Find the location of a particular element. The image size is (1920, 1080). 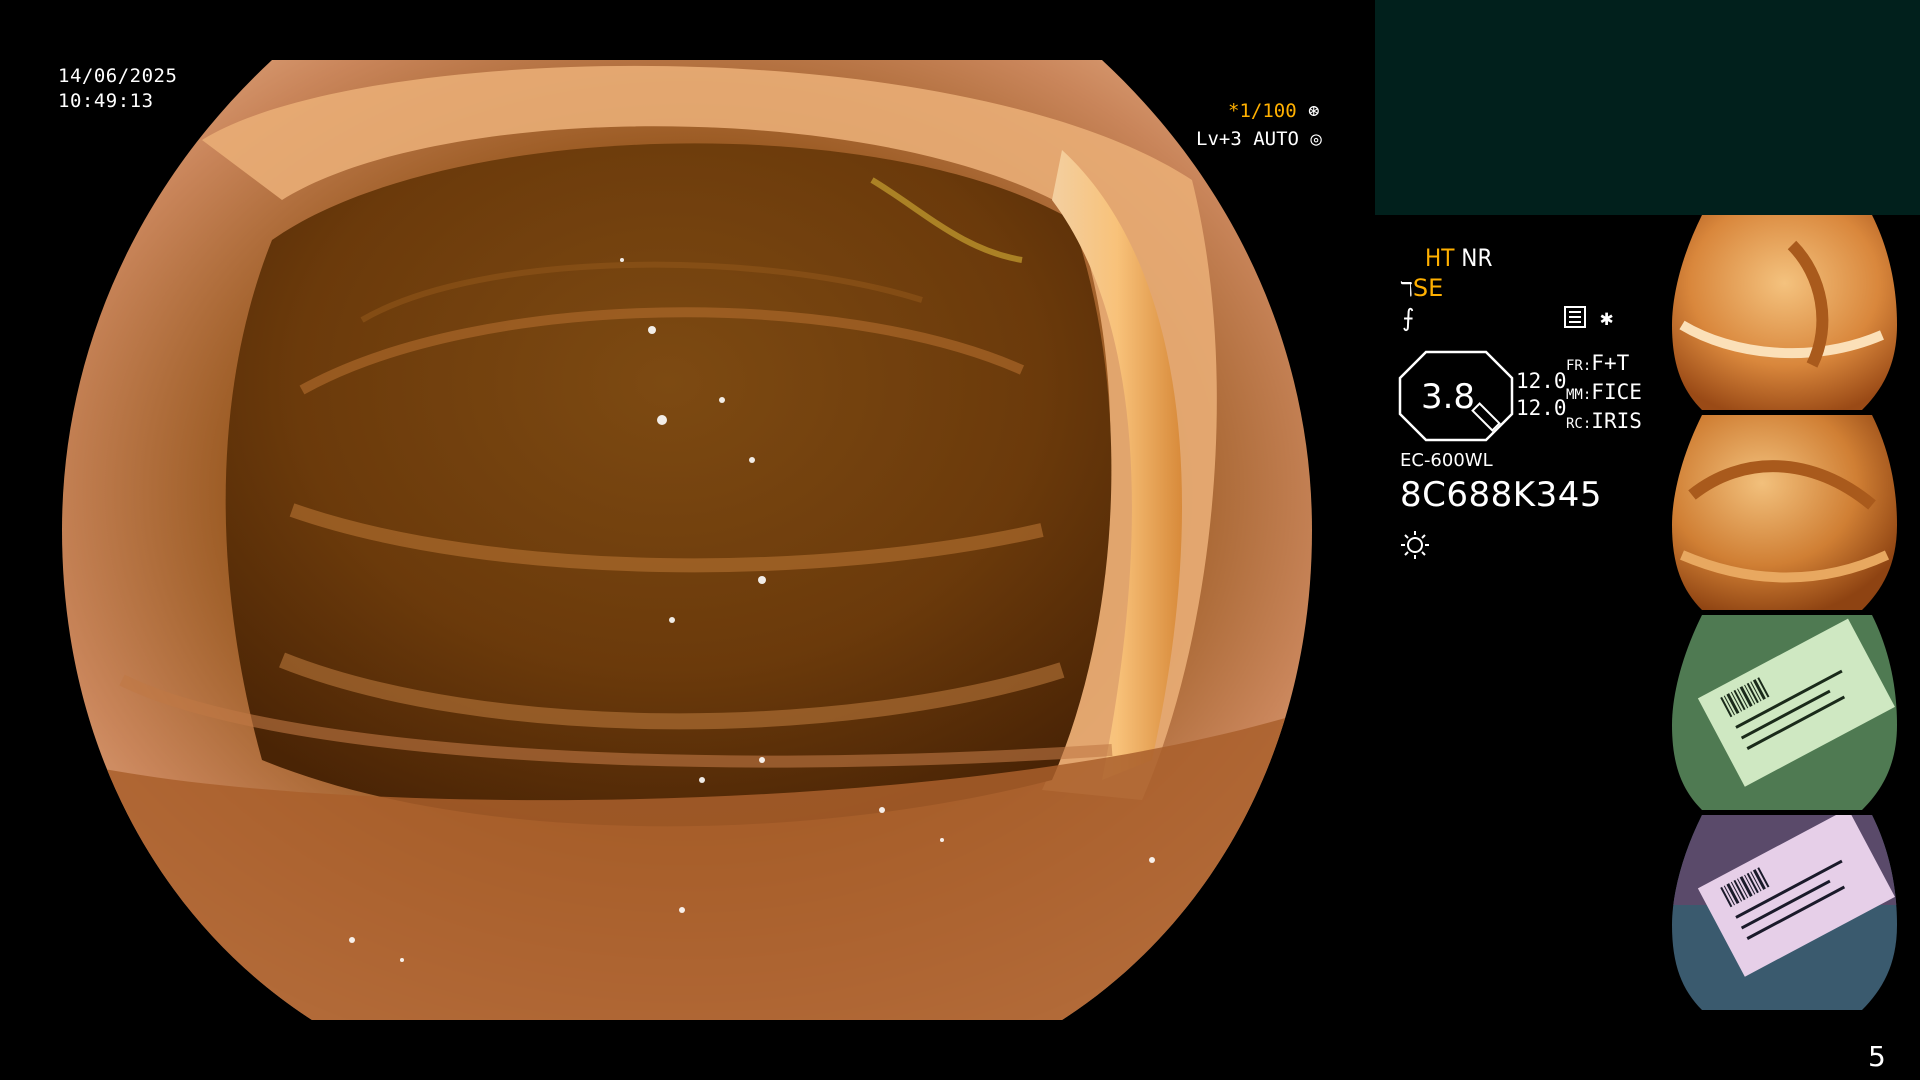

shutter-text: *1/100 is located at coordinates (1262, 111).